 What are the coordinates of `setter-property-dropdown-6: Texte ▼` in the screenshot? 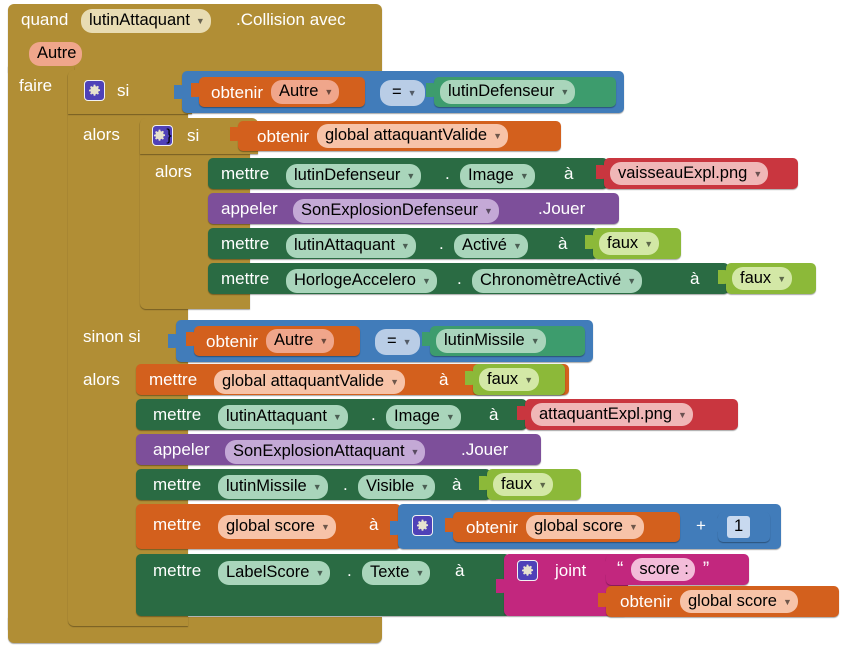 It's located at (396, 573).